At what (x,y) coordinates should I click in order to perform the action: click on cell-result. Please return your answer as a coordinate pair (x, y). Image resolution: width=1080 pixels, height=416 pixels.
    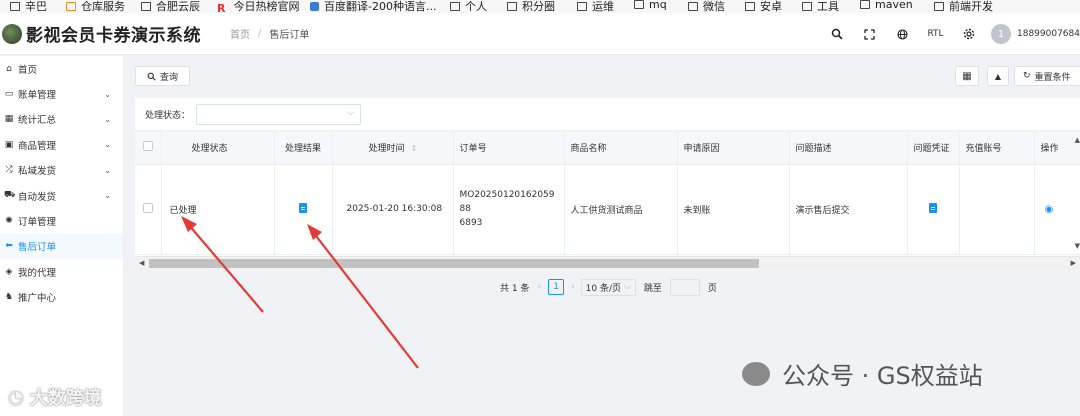
    Looking at the image, I should click on (303, 209).